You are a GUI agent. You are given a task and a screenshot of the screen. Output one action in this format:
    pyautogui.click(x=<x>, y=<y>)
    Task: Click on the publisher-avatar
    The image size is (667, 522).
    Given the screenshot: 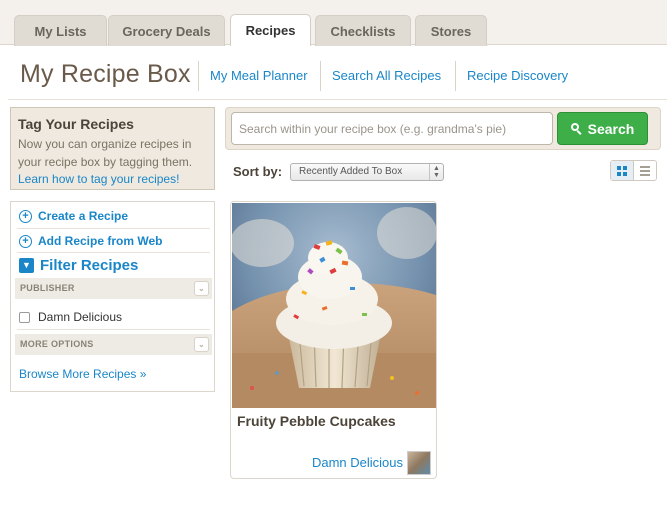 What is the action you would take?
    pyautogui.click(x=419, y=463)
    